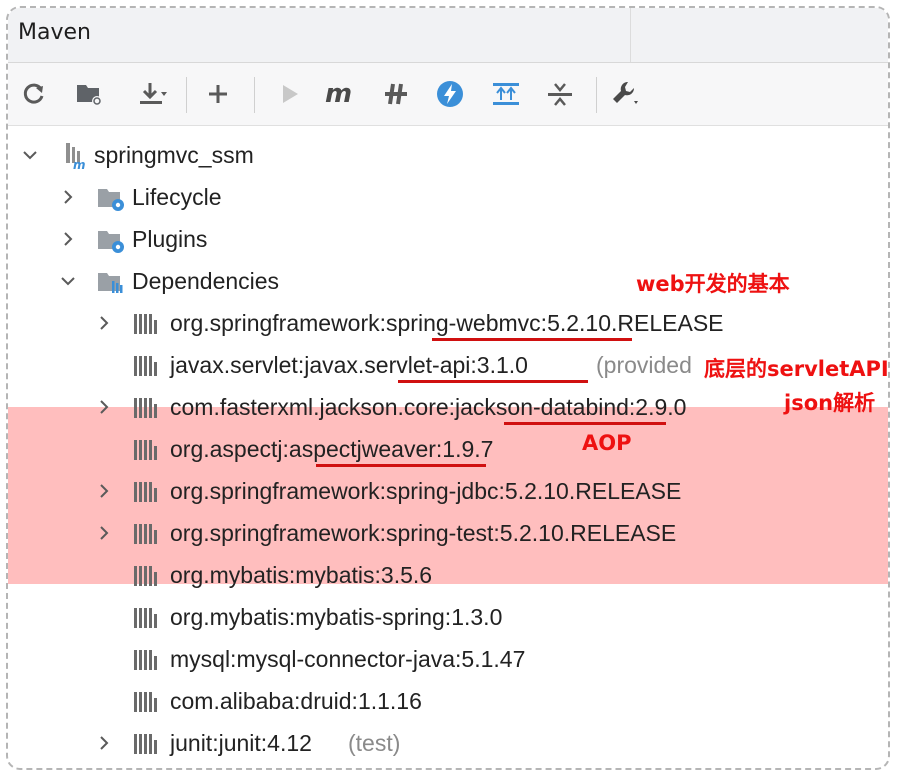 This screenshot has height=783, width=907. I want to click on tree-node-lifecycle: Lifecycle, so click(448, 197).